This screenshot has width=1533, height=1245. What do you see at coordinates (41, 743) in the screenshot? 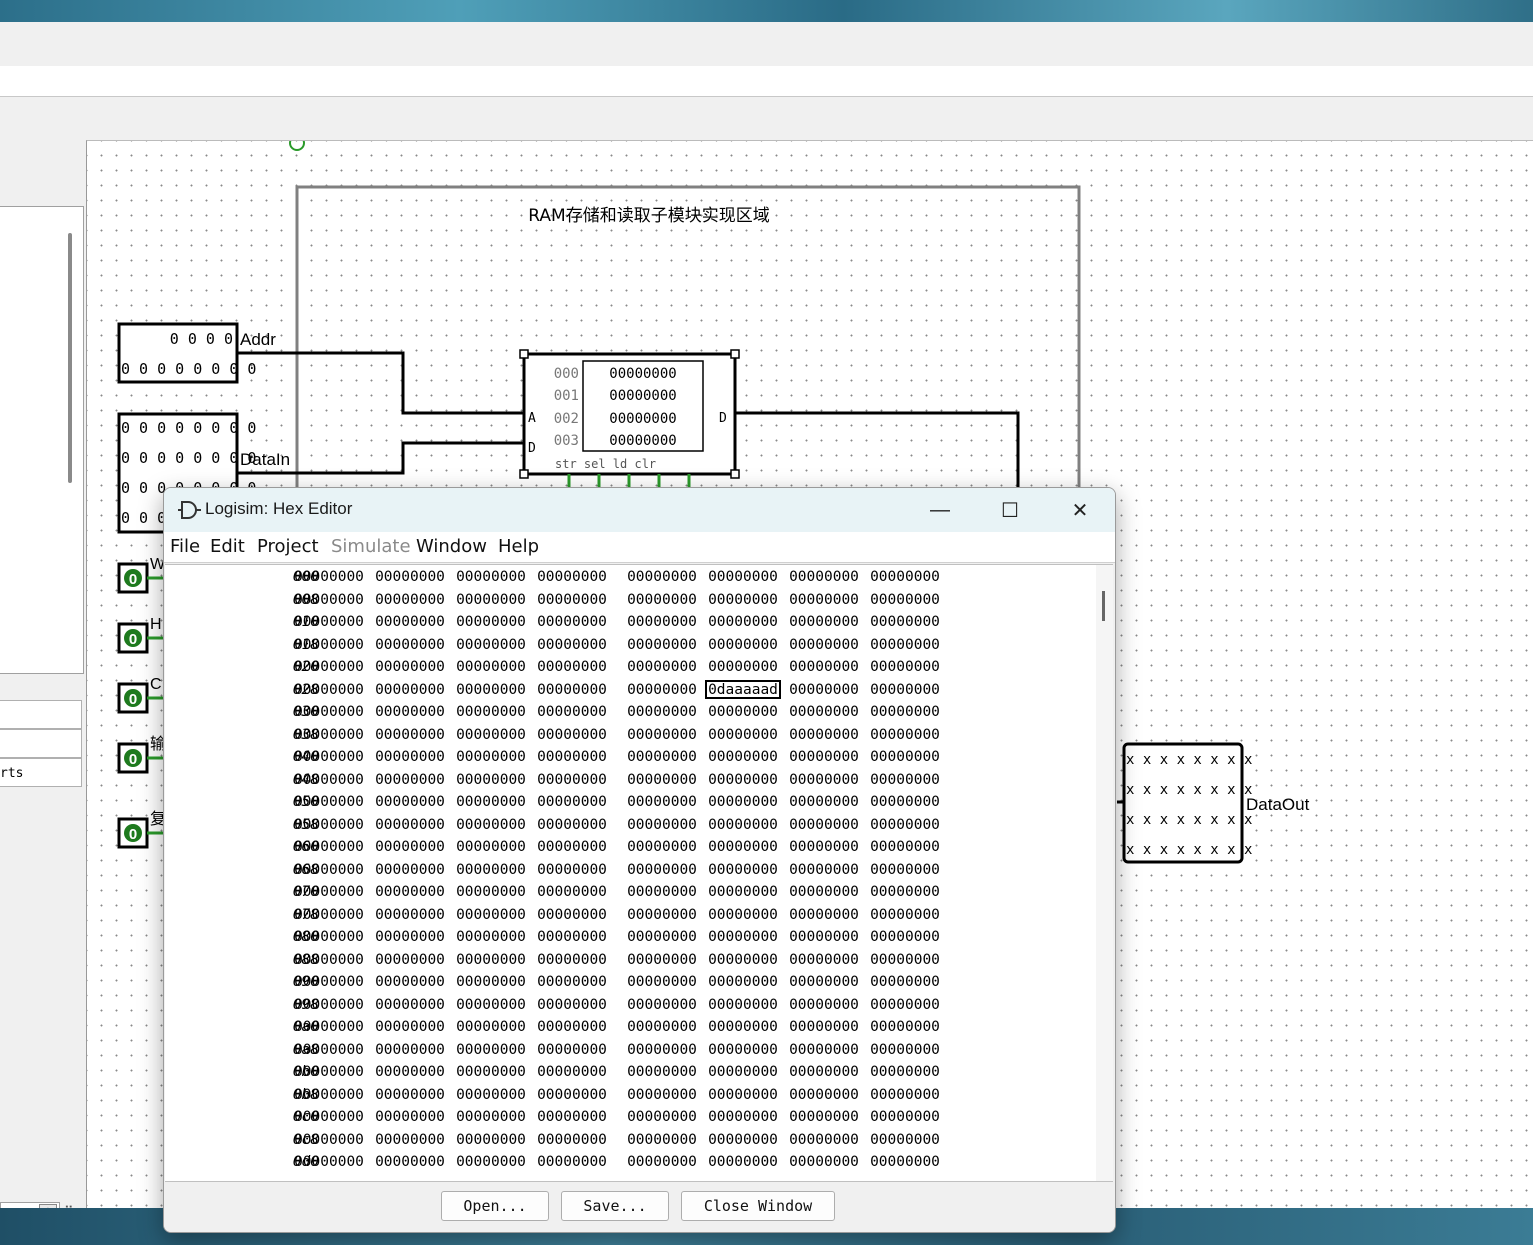
I see `attribute-row` at bounding box center [41, 743].